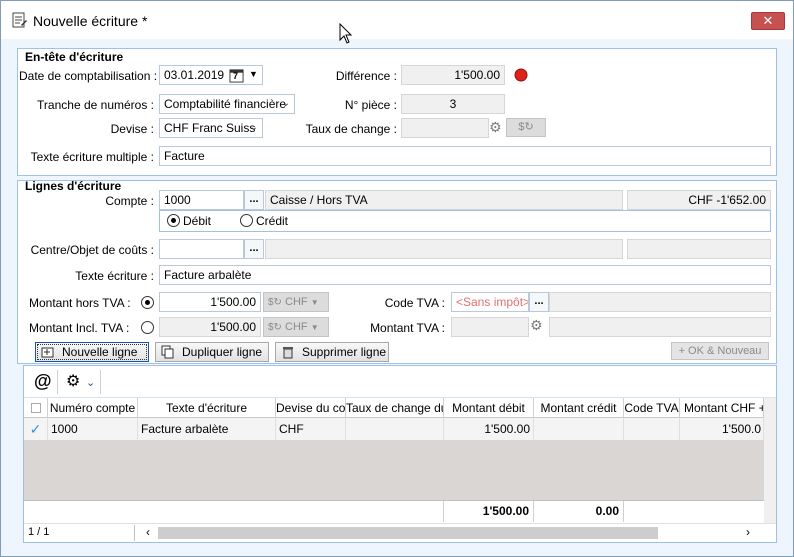 This screenshot has width=794, height=557. Describe the element at coordinates (132, 129) in the screenshot. I see `currency-label: Devise :` at that location.